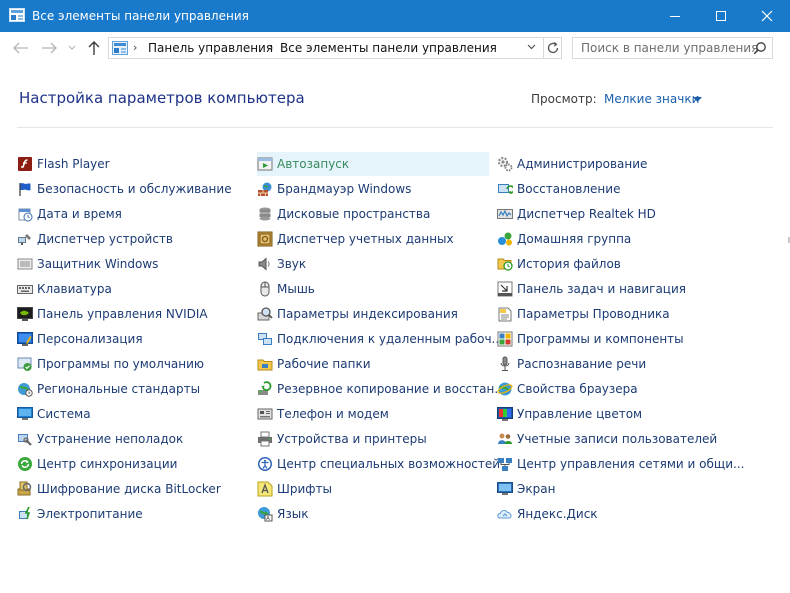 The width and height of the screenshot is (790, 593). I want to click on cp-item: Домашняя группа, so click(610, 239).